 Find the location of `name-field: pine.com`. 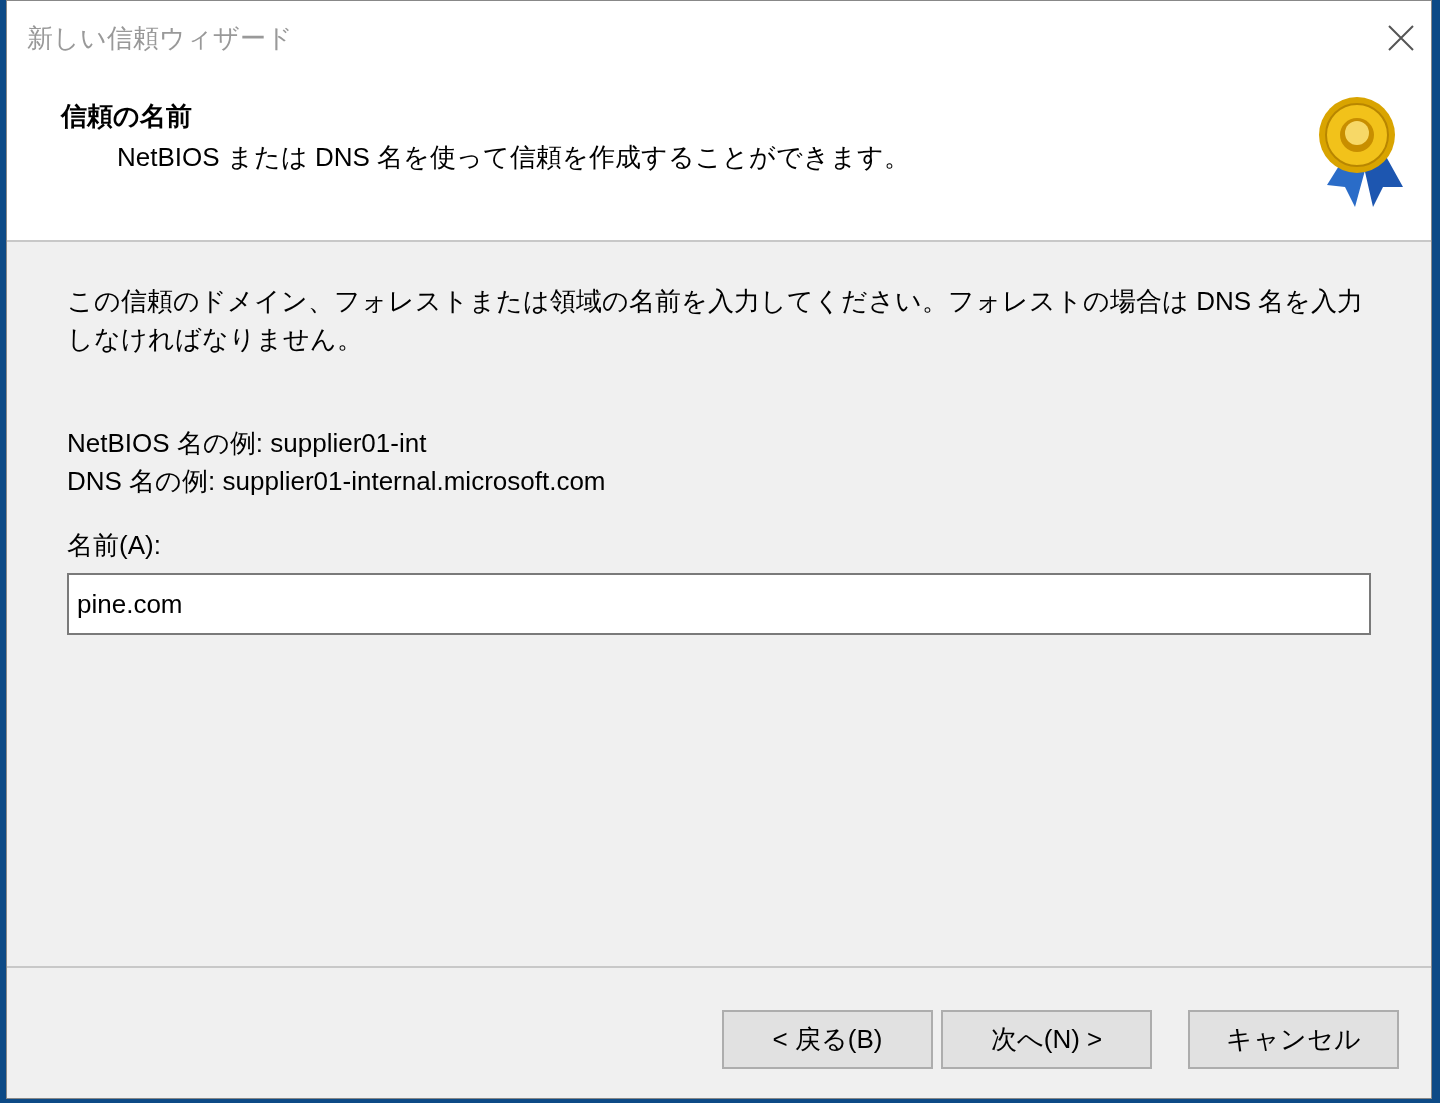

name-field: pine.com is located at coordinates (719, 604).